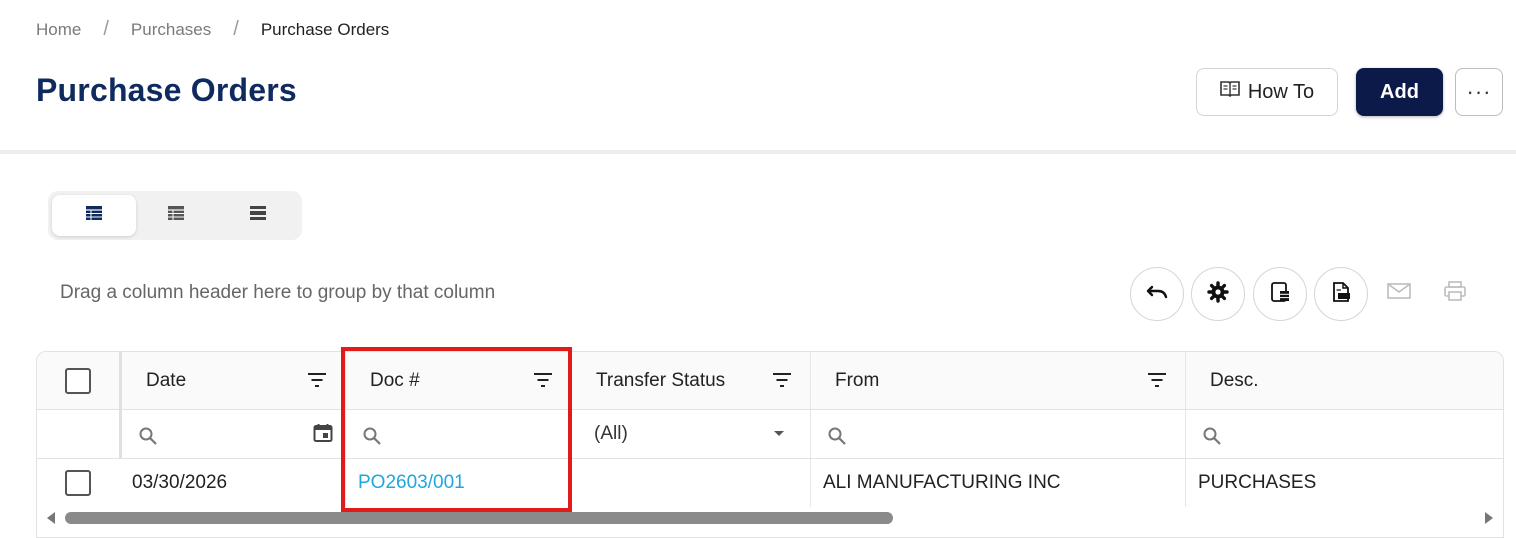  I want to click on export-excel-icon, so click(1280, 294).